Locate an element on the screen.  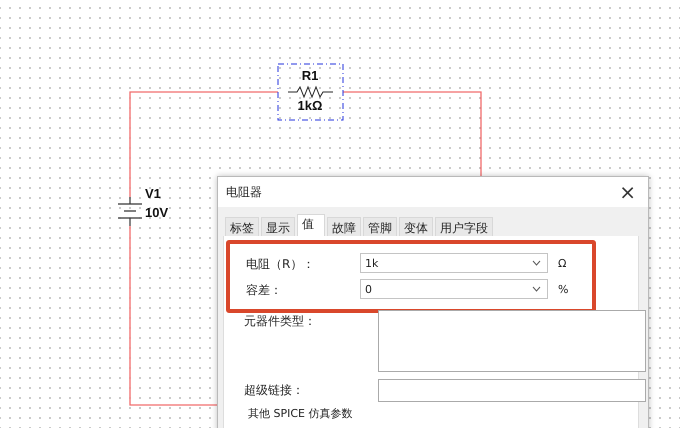
resistor-symbol is located at coordinates (311, 92).